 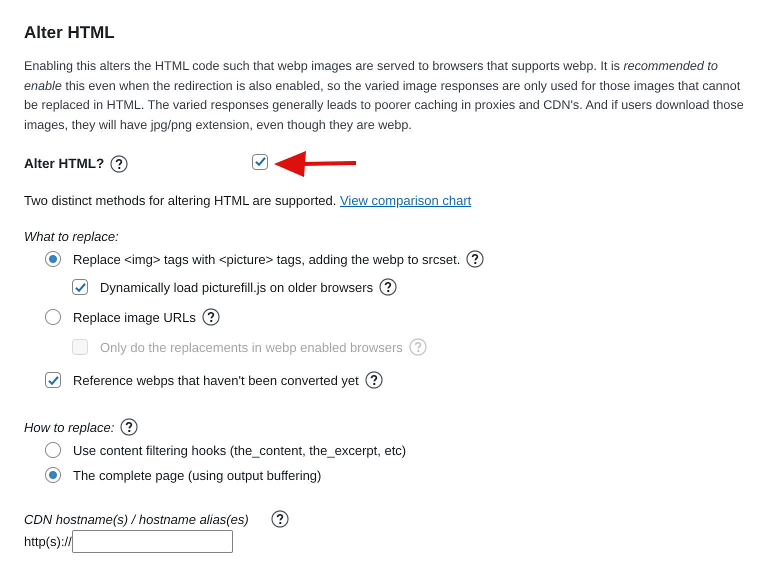 I want to click on section-title: Alter HTML, so click(x=70, y=33).